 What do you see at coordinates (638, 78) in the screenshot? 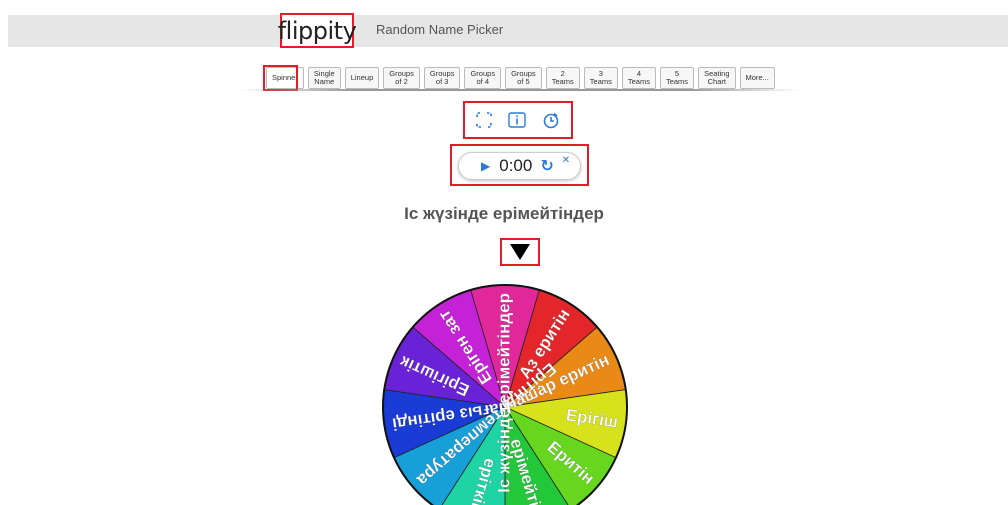
I see `tab-4-teams: 4 Teams` at bounding box center [638, 78].